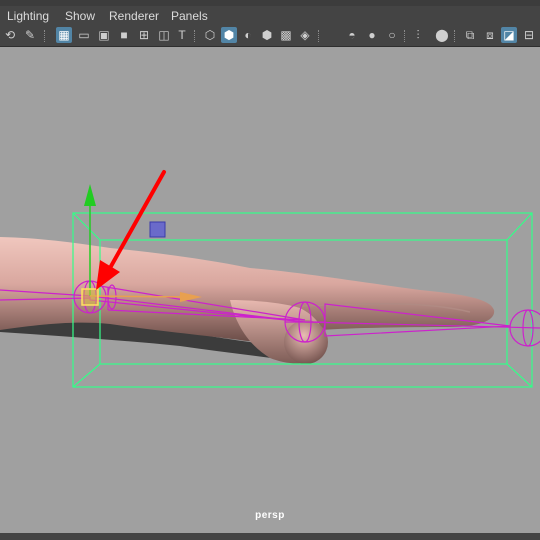 The image size is (540, 540). I want to click on menu-lighting: Lighting, so click(28, 16).